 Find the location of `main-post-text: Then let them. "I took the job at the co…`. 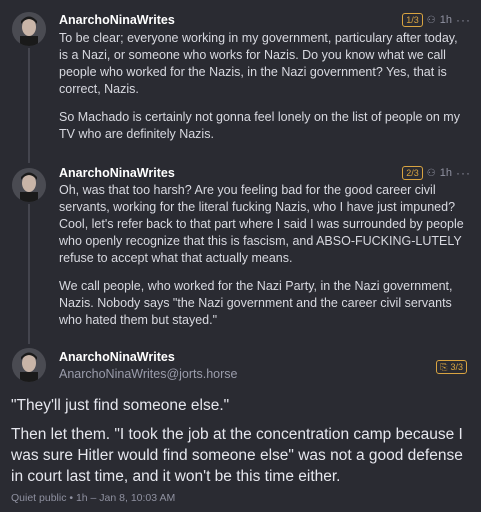

main-post-text: Then let them. "I took the job at the co… is located at coordinates (237, 455).